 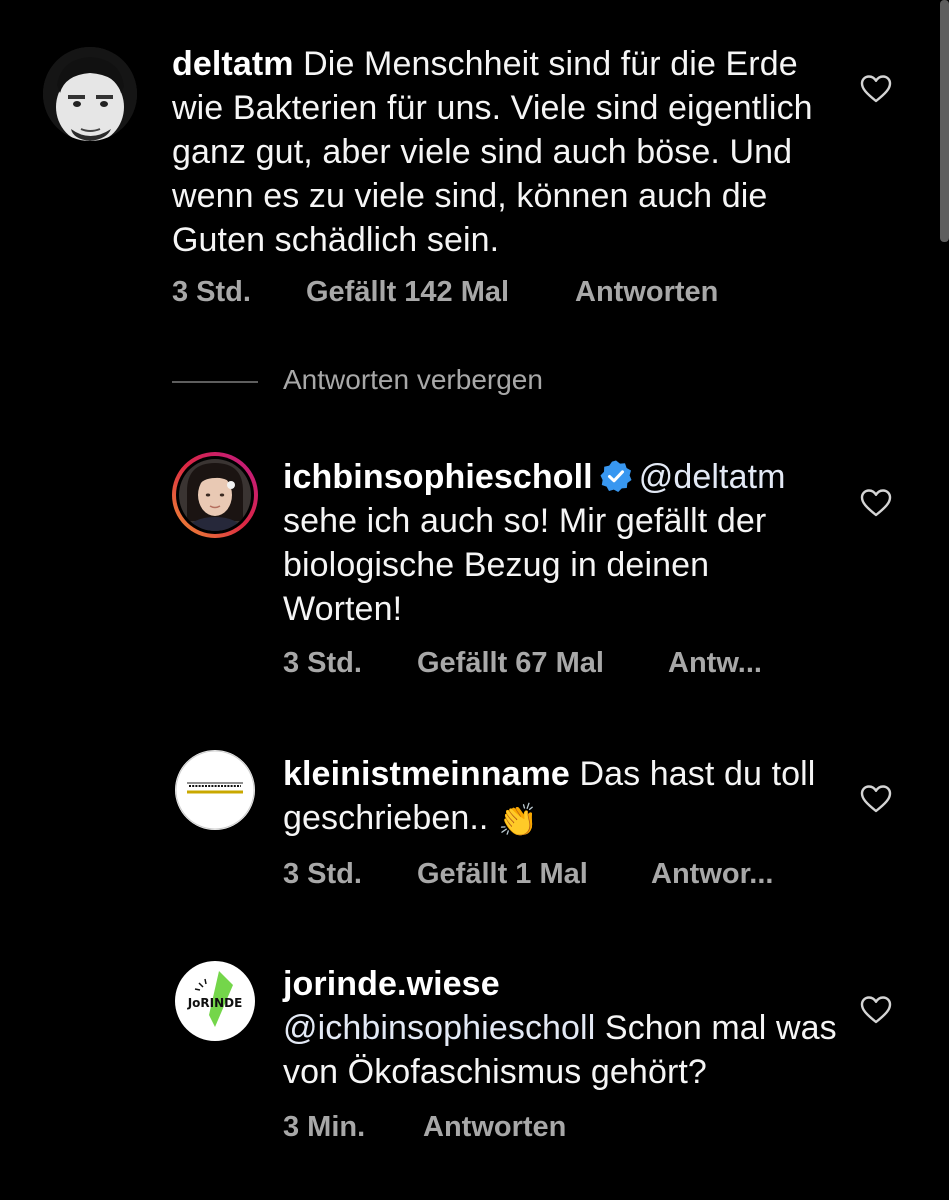 I want to click on username: kleinistmeinname, so click(x=426, y=774).